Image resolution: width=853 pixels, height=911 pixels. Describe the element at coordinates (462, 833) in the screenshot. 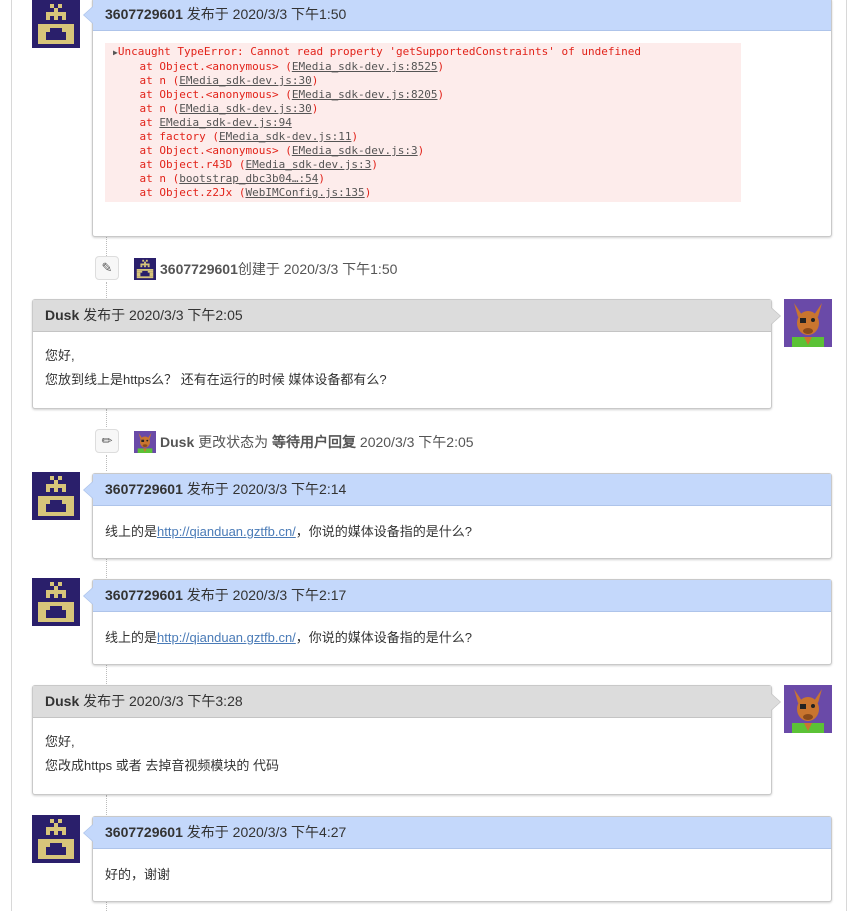

I see `post-header: 3607729601 发布于 2020/3/3 下午4:27` at that location.